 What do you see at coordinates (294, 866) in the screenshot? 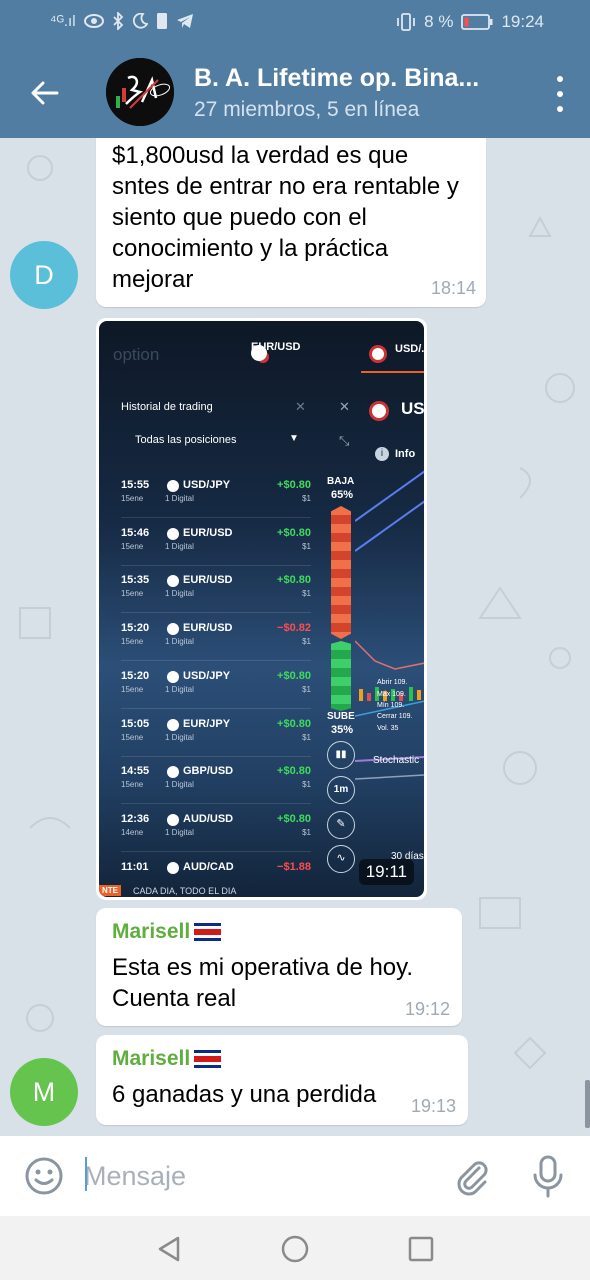
I see `trade-profit: −$1.88` at bounding box center [294, 866].